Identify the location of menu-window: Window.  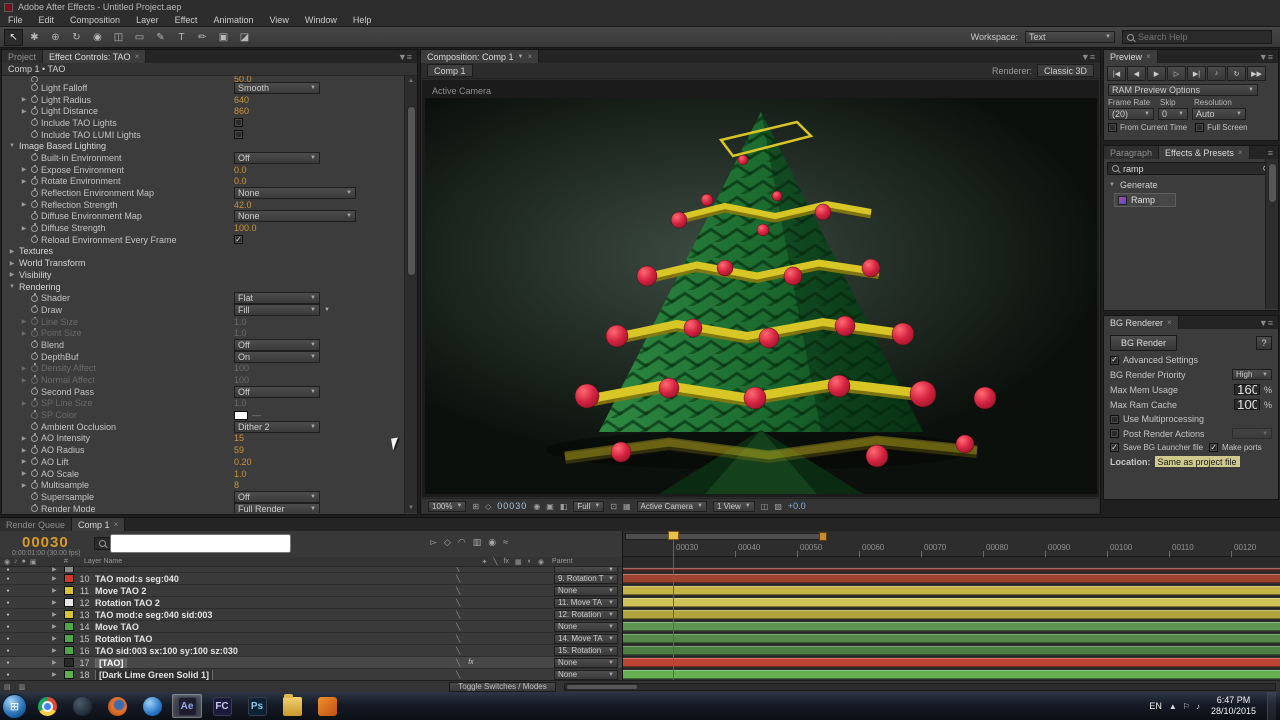
(321, 20).